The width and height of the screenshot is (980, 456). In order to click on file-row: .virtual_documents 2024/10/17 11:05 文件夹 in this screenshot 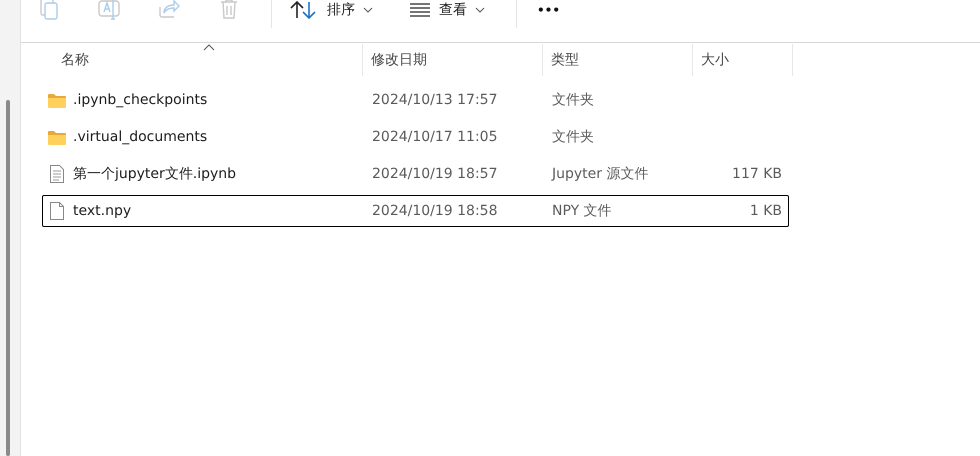, I will do `click(415, 137)`.